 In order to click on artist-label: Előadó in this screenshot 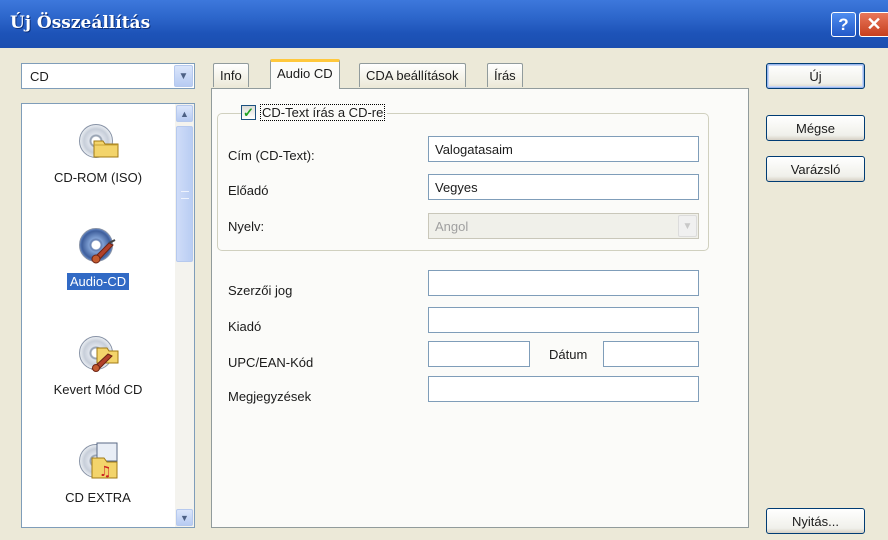, I will do `click(248, 190)`.